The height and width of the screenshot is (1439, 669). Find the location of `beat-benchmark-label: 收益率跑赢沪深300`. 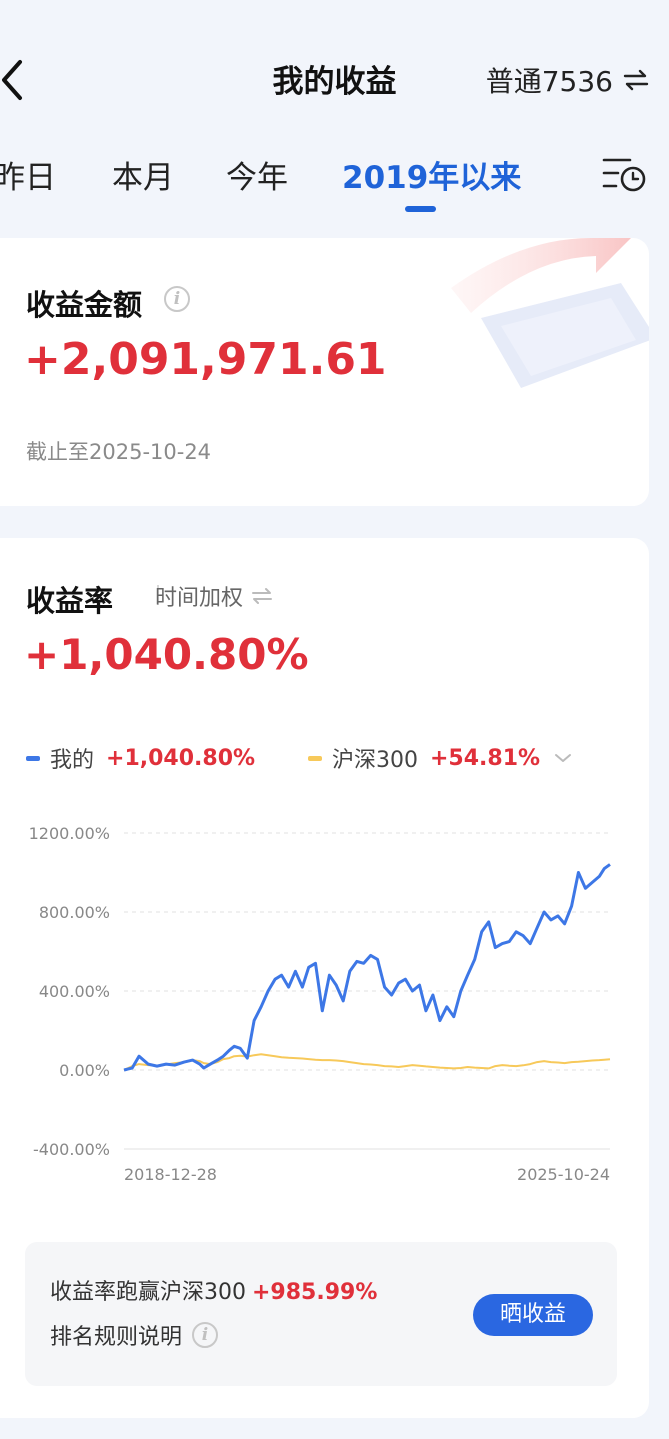

beat-benchmark-label: 收益率跑赢沪深300 is located at coordinates (148, 1292).